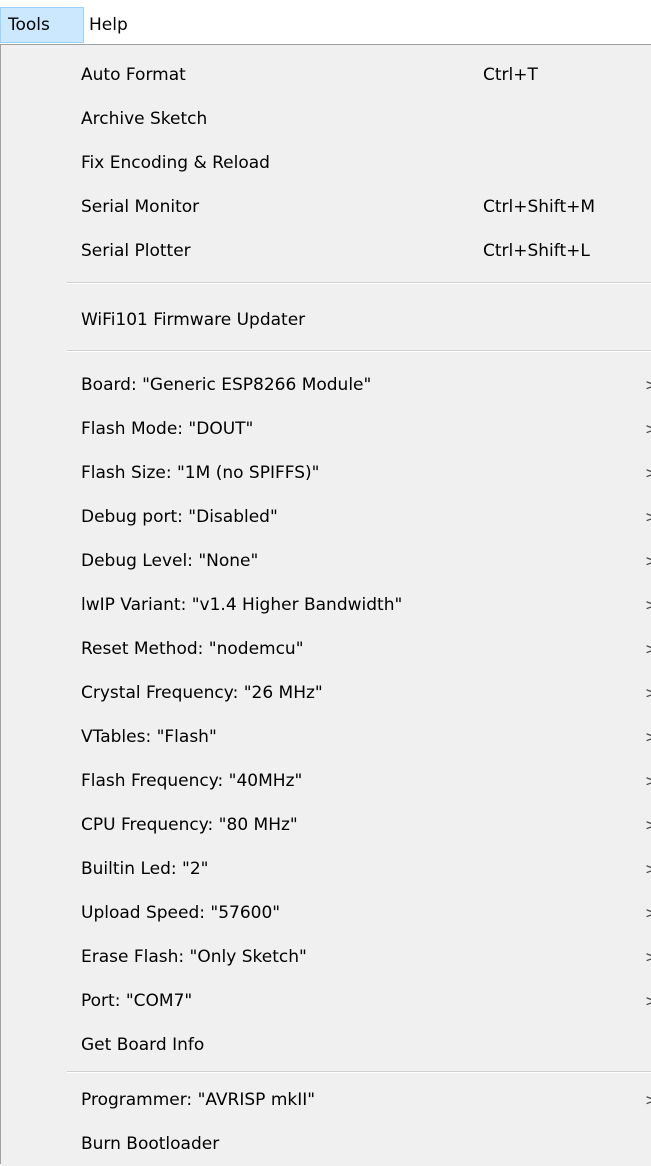  Describe the element at coordinates (326, 649) in the screenshot. I see `menu-item-reset-method: Reset Method: "nodemcu" >` at that location.